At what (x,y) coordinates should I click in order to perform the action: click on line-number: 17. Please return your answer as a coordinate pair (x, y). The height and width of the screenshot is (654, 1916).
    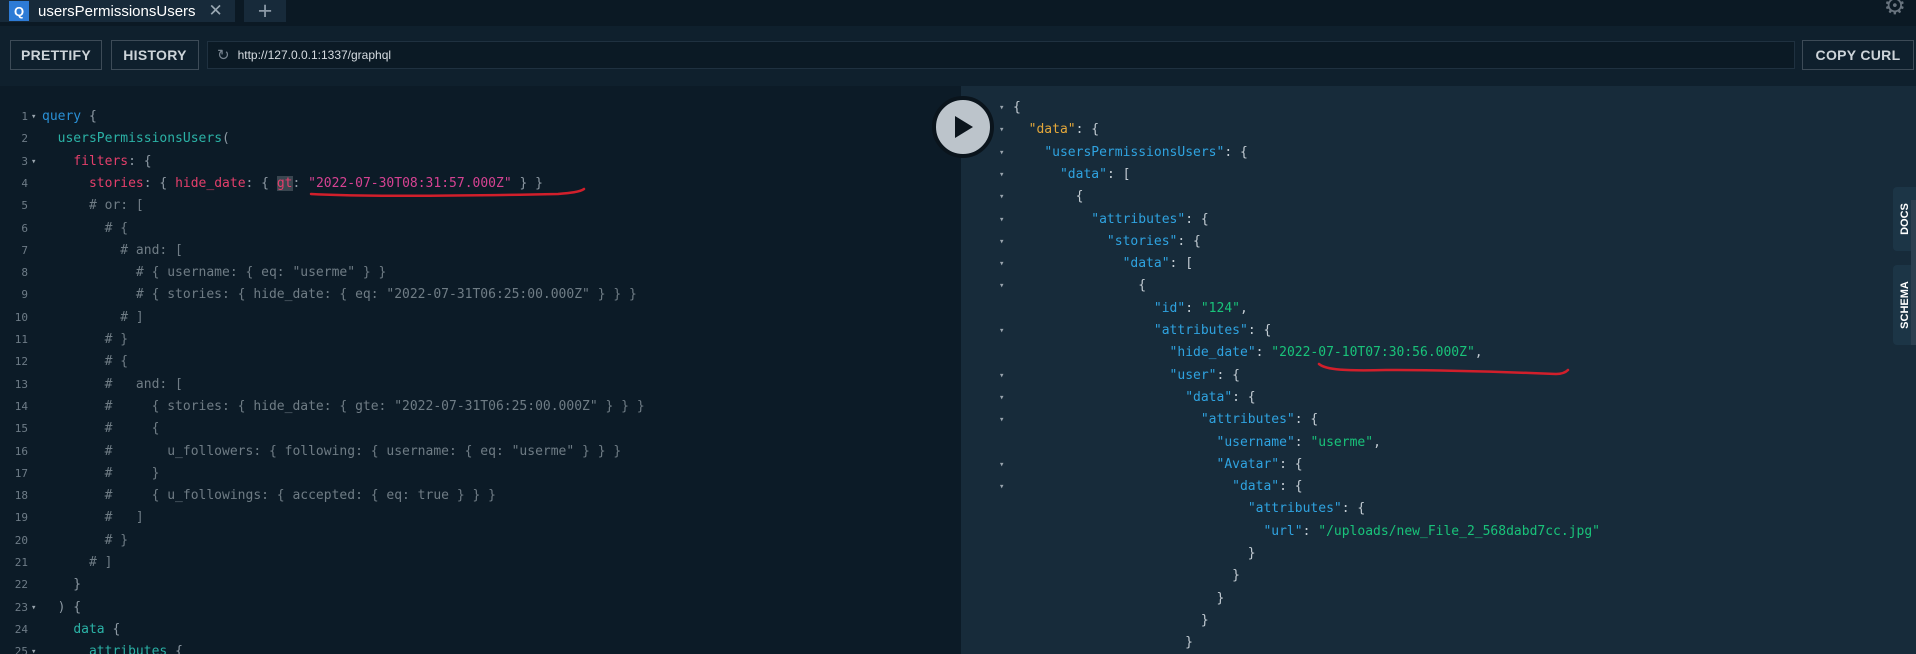
    Looking at the image, I should click on (21, 473).